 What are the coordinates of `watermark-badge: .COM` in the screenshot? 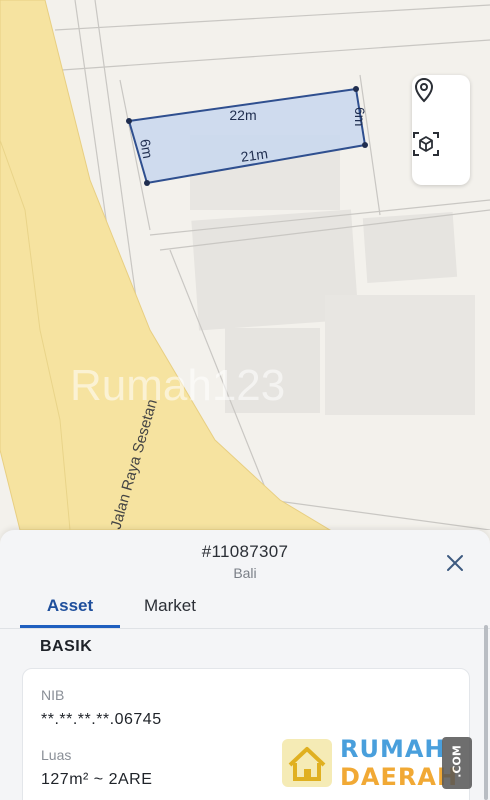 It's located at (457, 763).